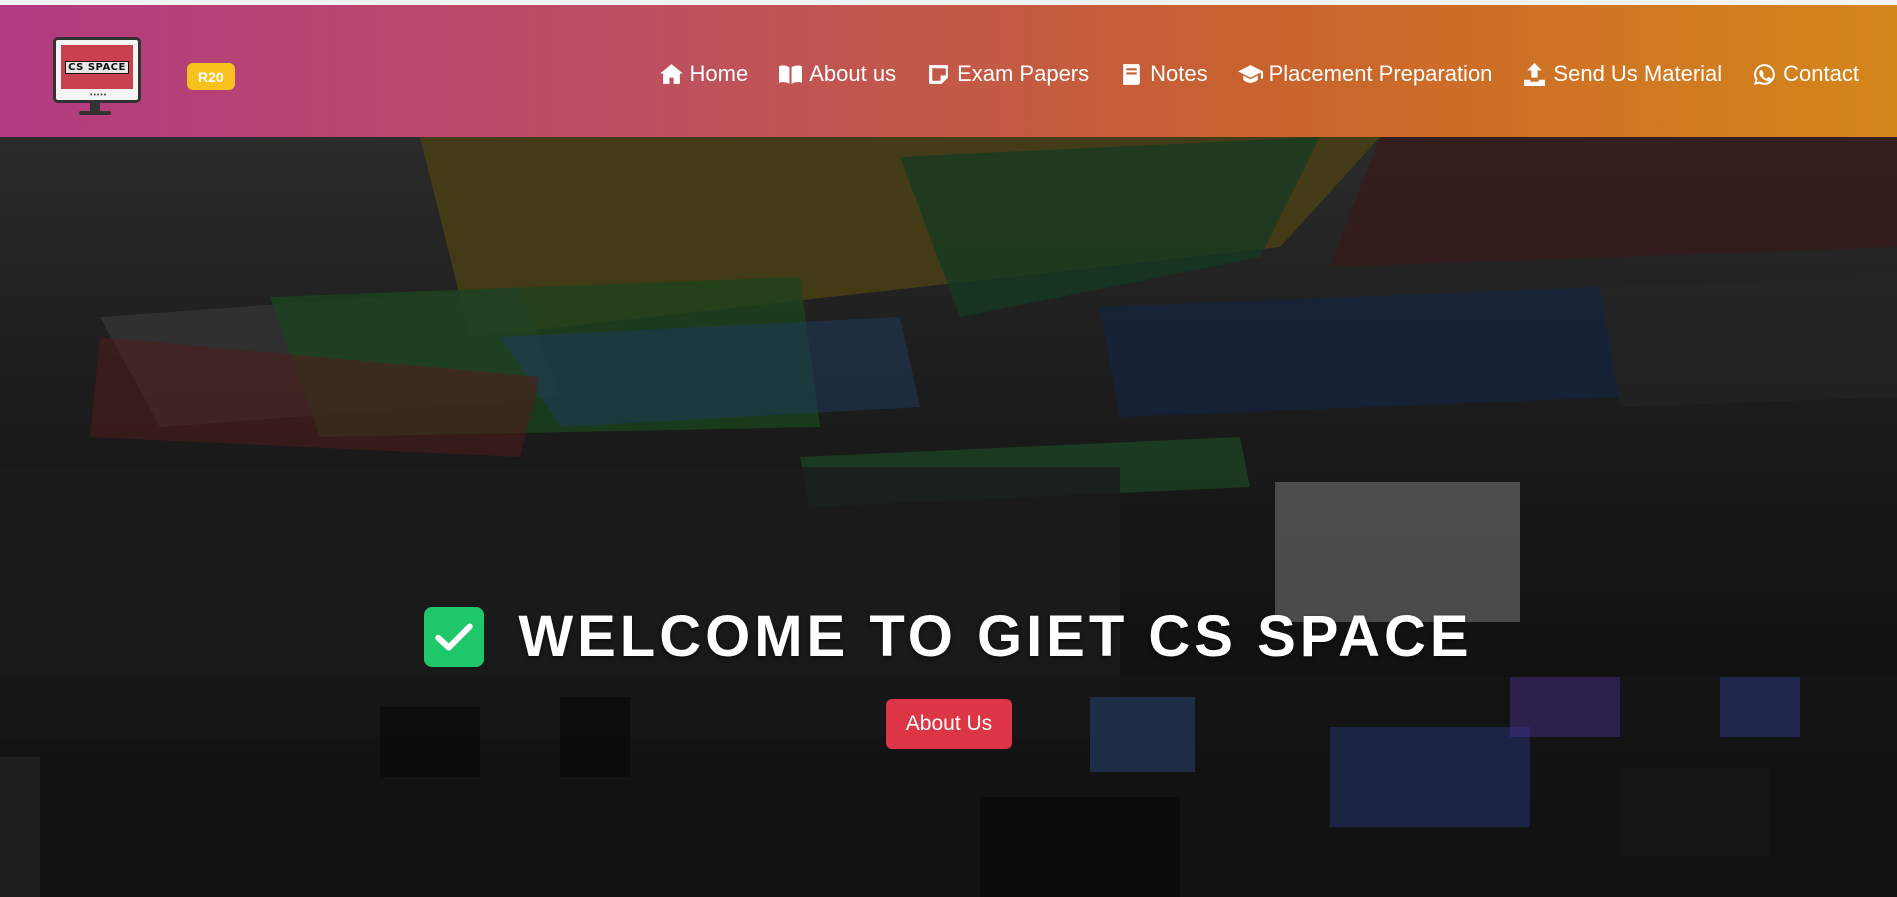 This screenshot has height=897, width=1897. I want to click on graduation-cap-icon, so click(1250, 73).